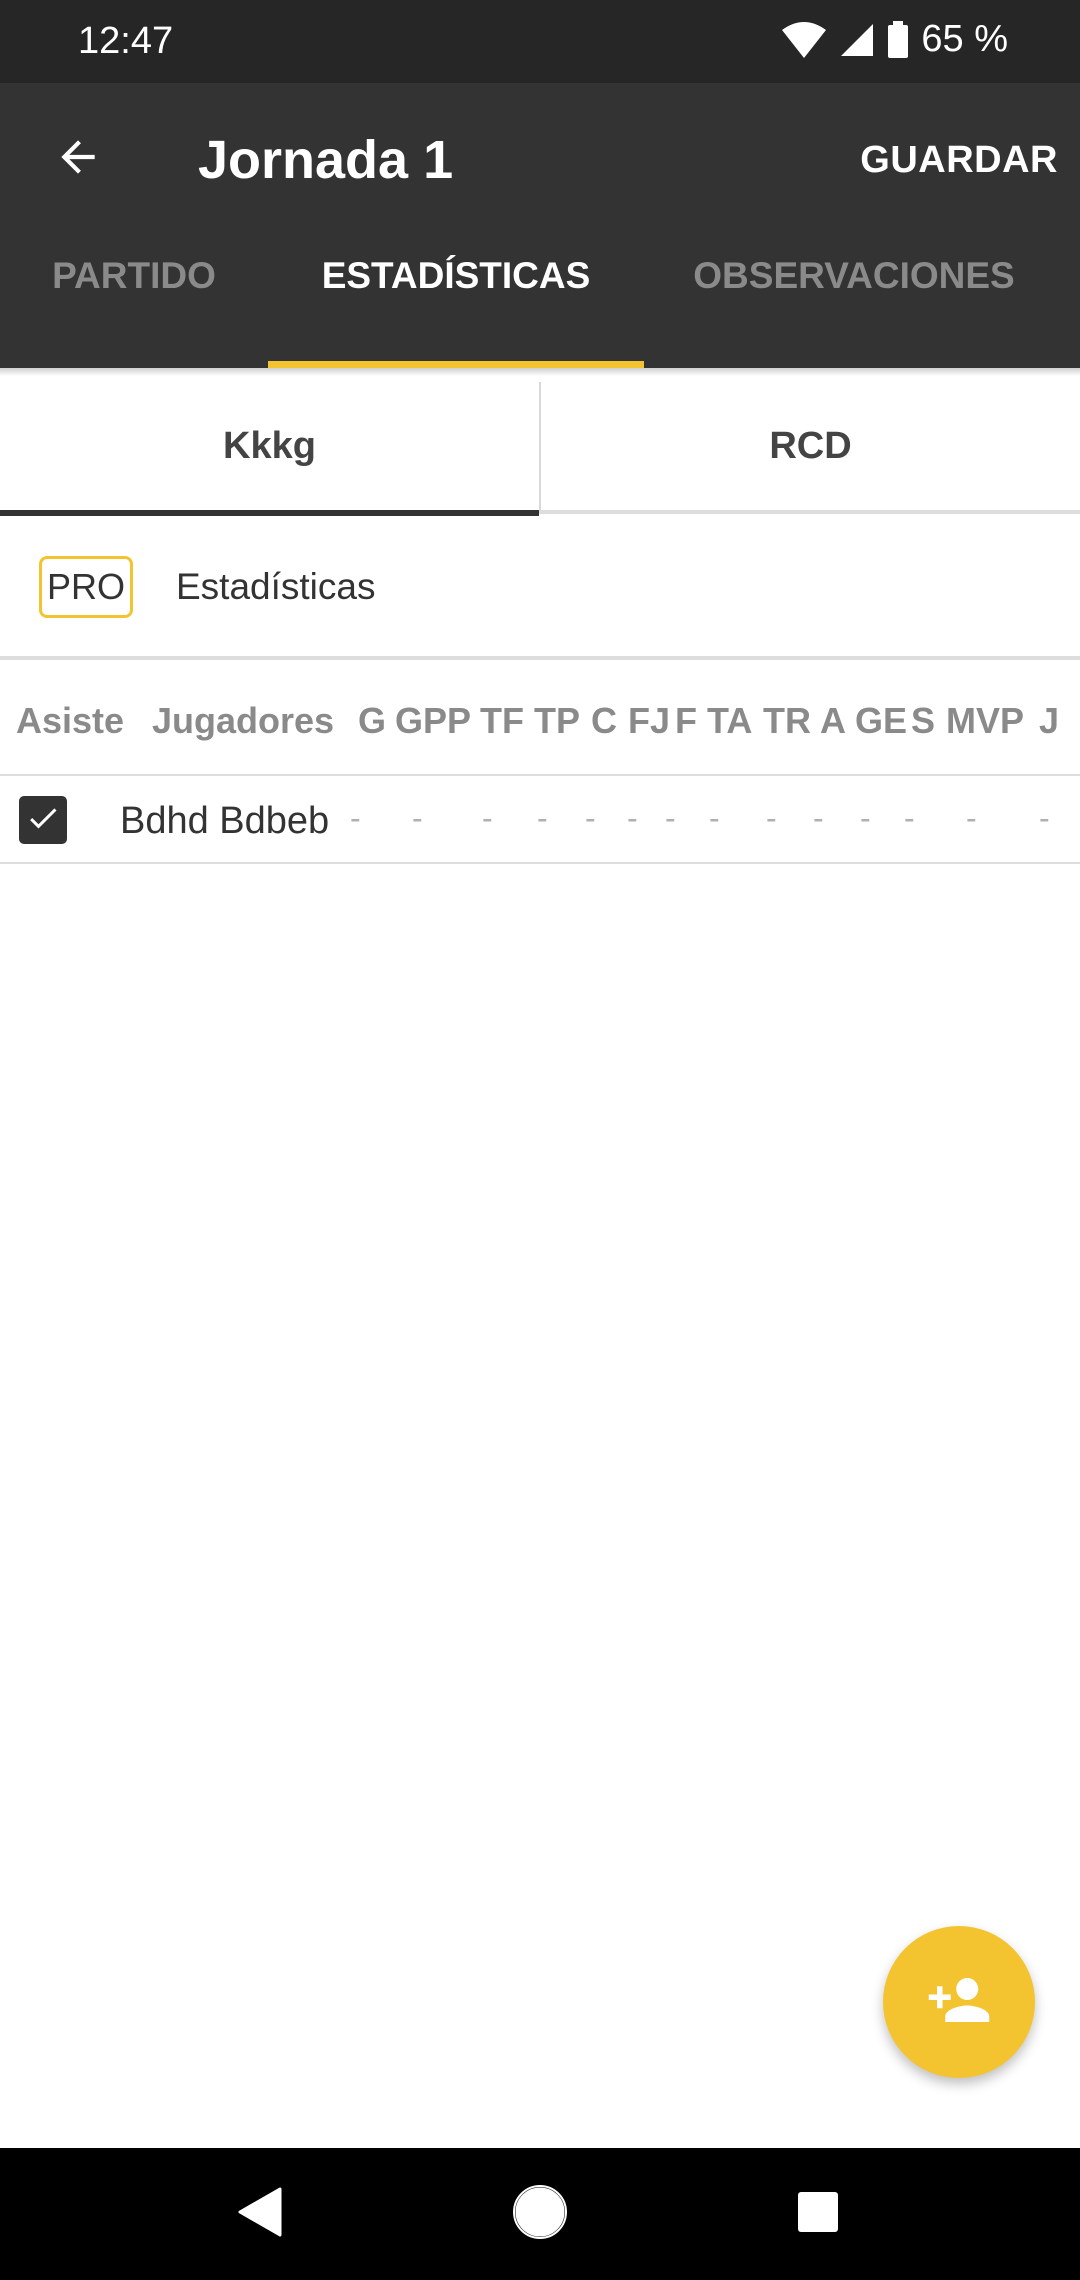 The image size is (1080, 2280). I want to click on appbar-shadow, so click(540, 372).